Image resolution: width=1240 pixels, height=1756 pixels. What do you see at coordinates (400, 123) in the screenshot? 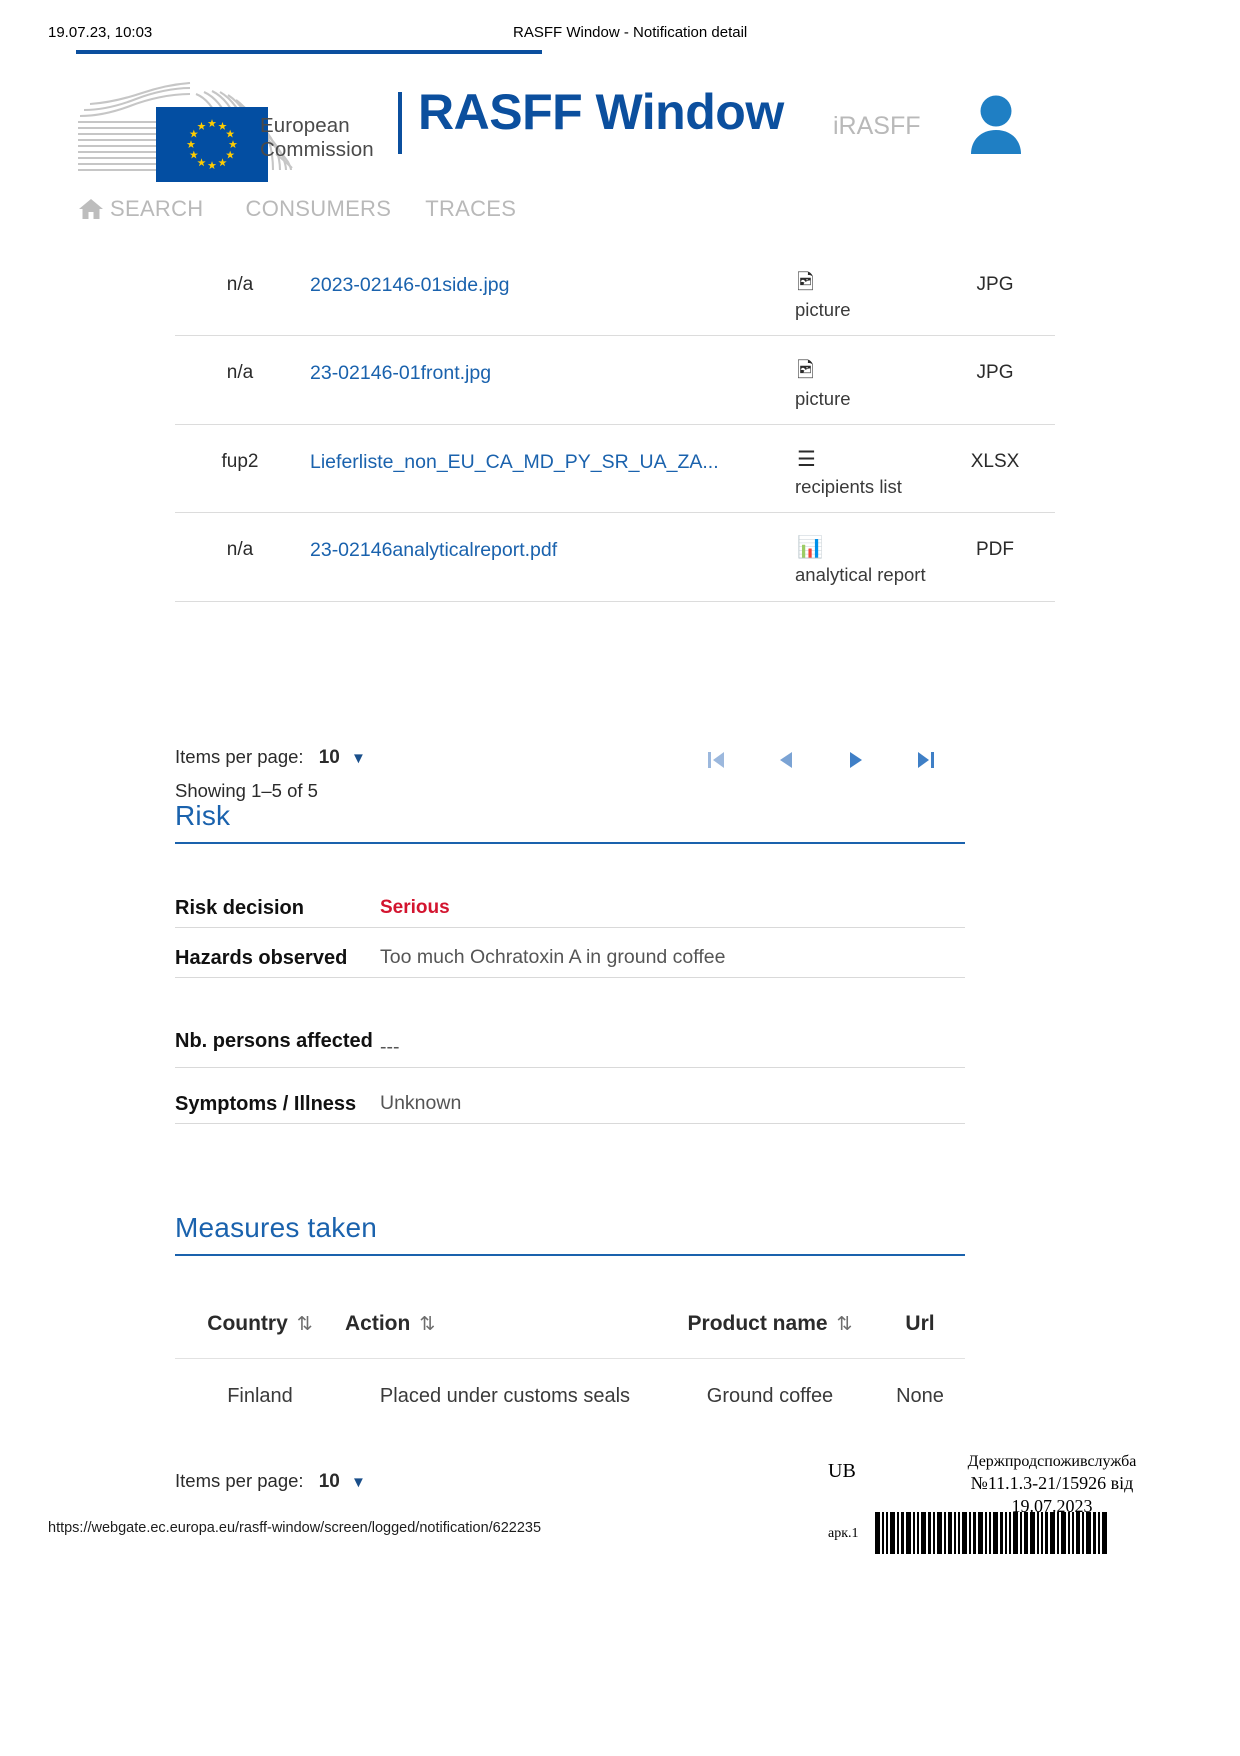
I see `brand-divider` at bounding box center [400, 123].